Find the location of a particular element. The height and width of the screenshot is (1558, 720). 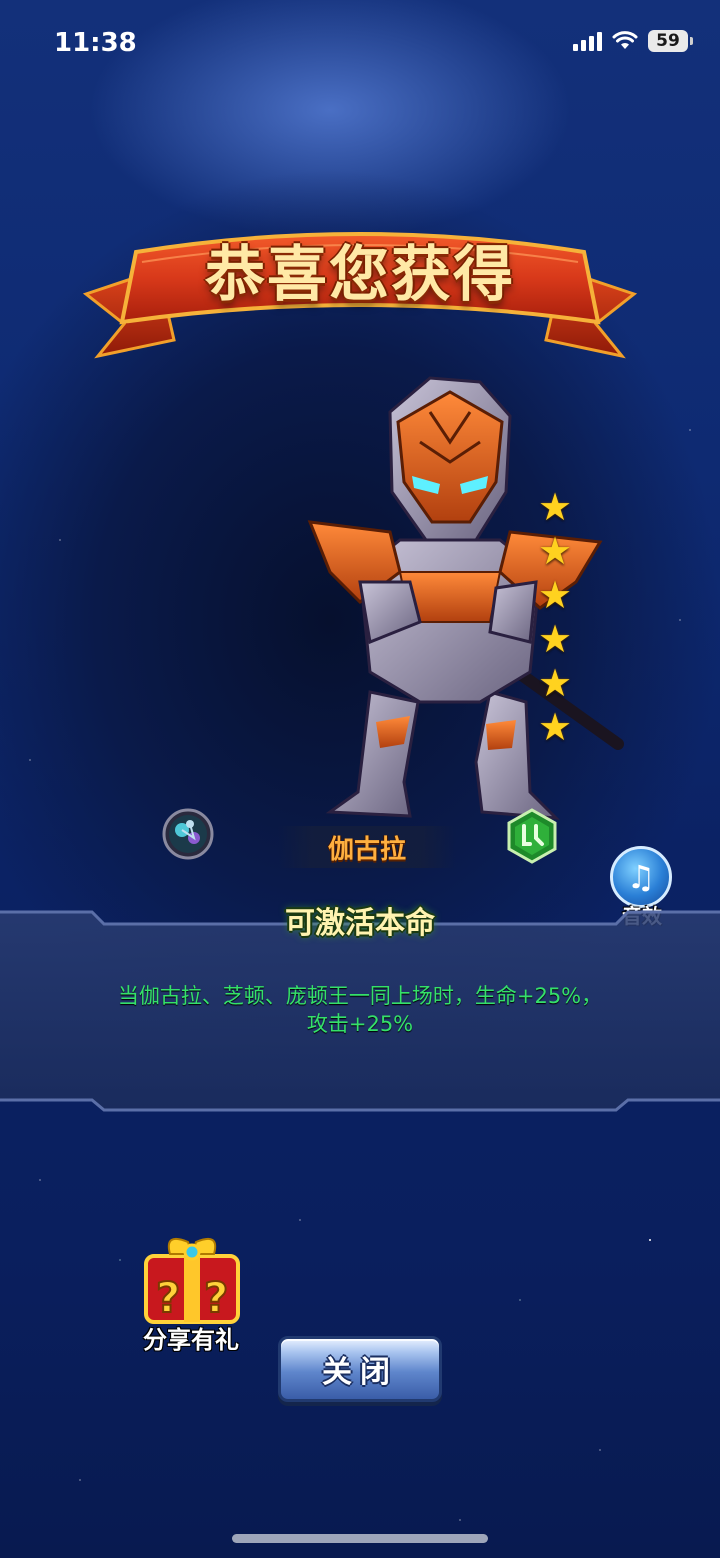

share-gift-label: 分享有礼 is located at coordinates (191, 1340).